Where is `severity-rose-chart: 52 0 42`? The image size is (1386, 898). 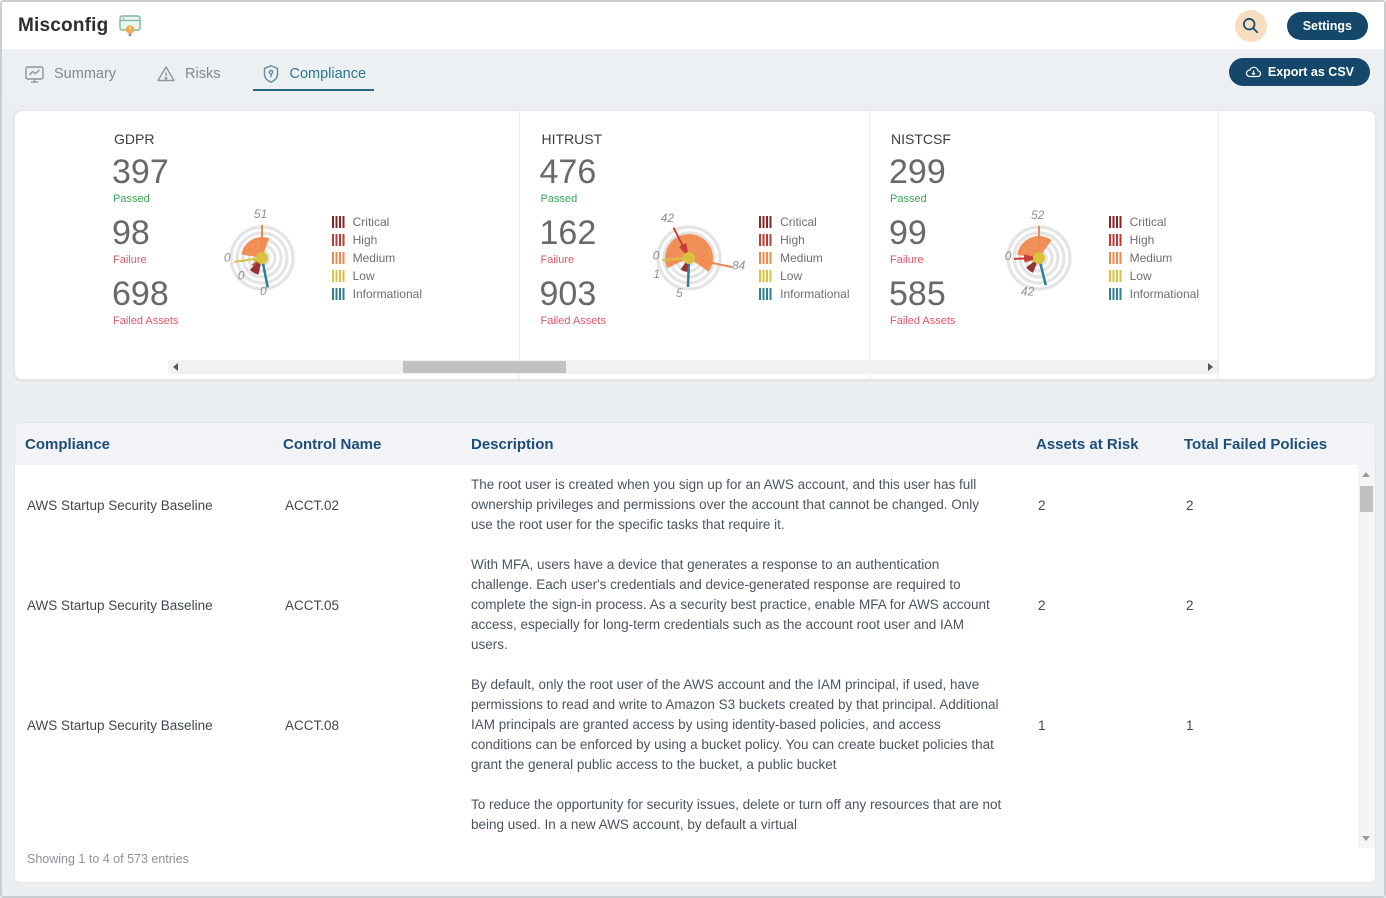 severity-rose-chart: 52 0 42 is located at coordinates (1038, 253).